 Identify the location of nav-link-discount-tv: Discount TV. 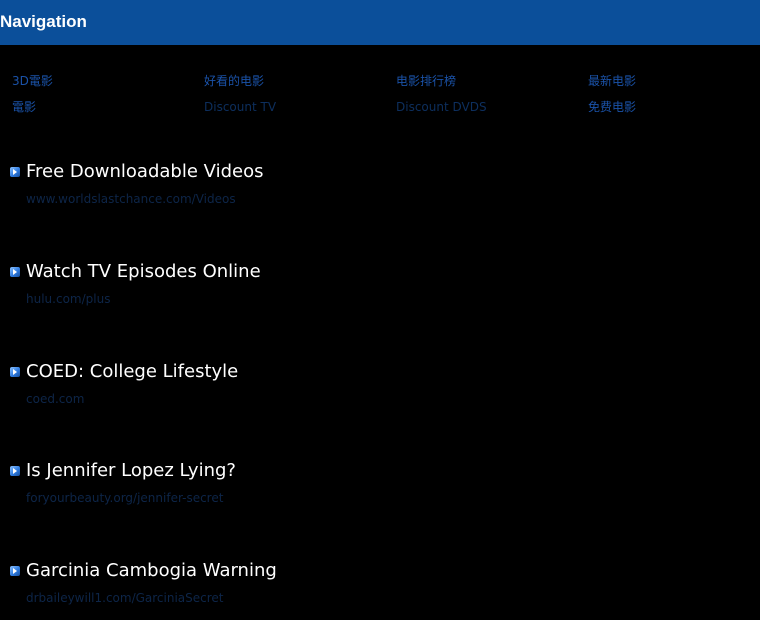
(240, 107).